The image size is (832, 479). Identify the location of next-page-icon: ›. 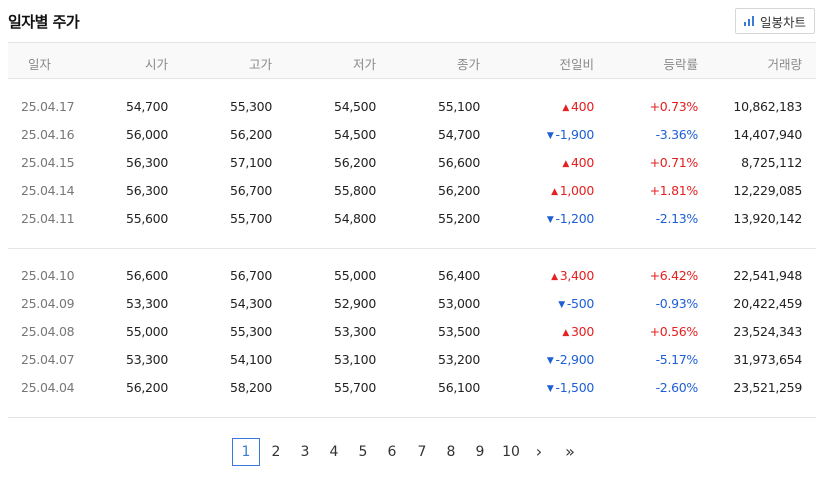
(539, 452).